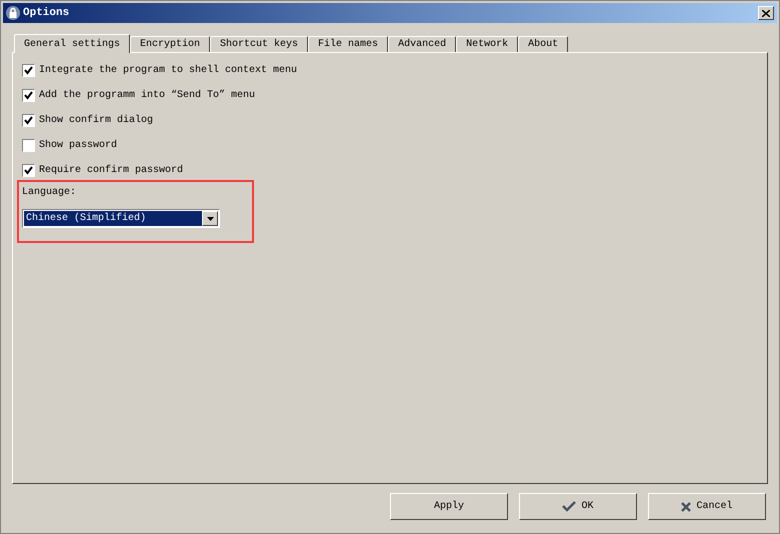 The image size is (780, 534). Describe the element at coordinates (147, 95) in the screenshot. I see `option-label: Add the programm into “Send To” menu` at that location.